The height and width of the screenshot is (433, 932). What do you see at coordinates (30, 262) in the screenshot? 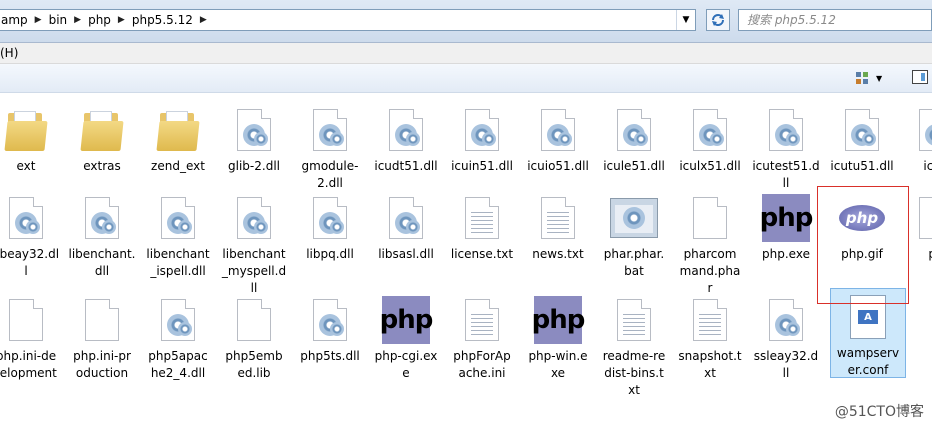
I see `file-item-label: libeay32.dll` at bounding box center [30, 262].